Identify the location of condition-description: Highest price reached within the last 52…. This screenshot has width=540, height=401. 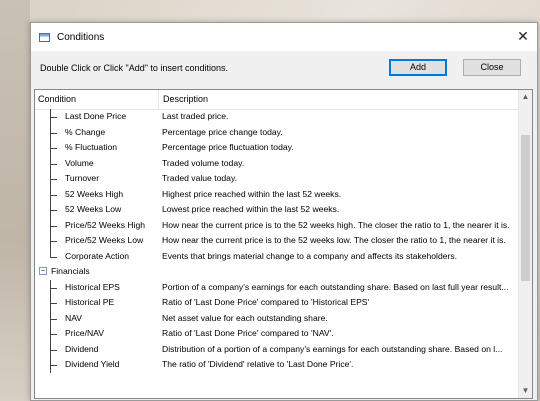
(252, 193).